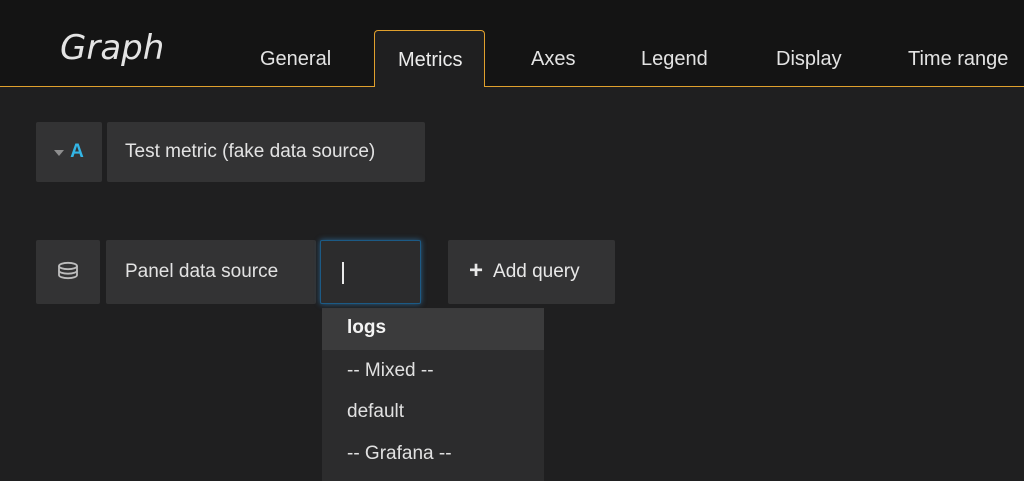 This screenshot has height=481, width=1024. I want to click on tab-axes: Axes, so click(553, 59).